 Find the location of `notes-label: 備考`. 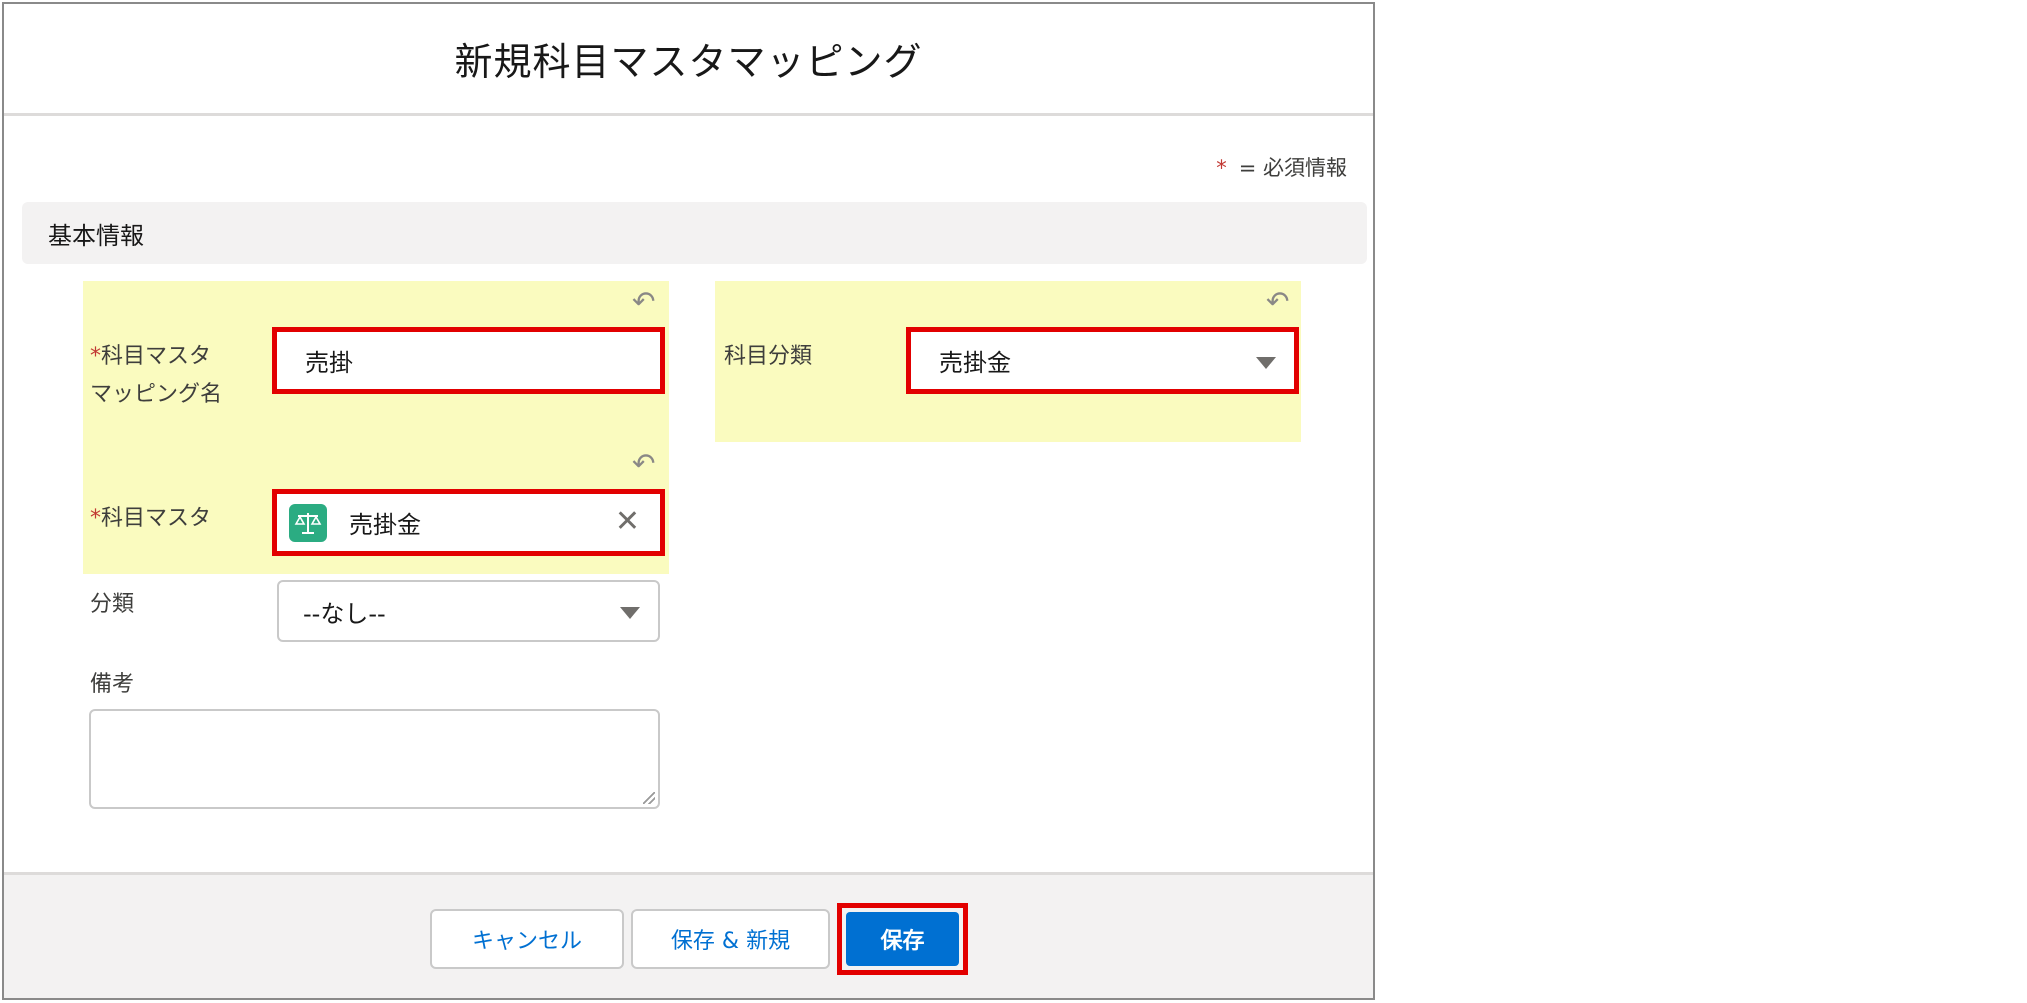

notes-label: 備考 is located at coordinates (112, 685).